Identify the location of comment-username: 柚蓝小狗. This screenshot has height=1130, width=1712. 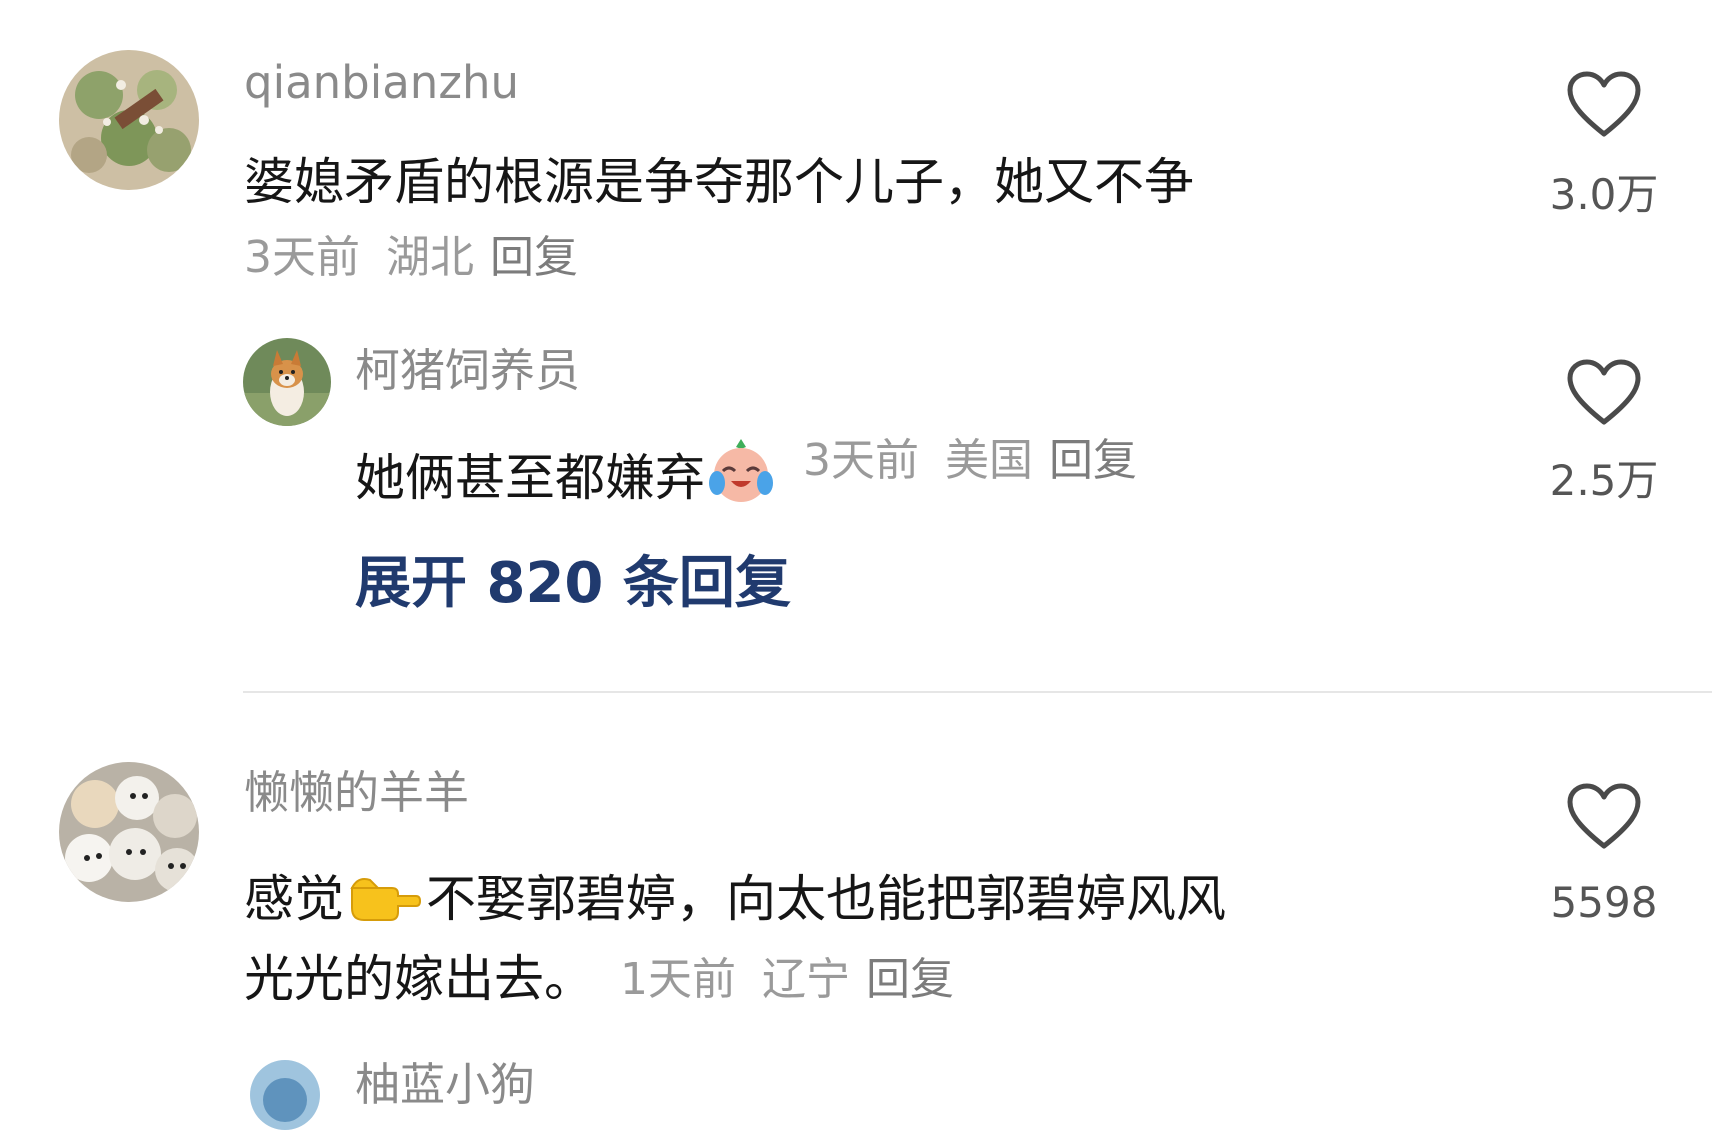
(445, 1084).